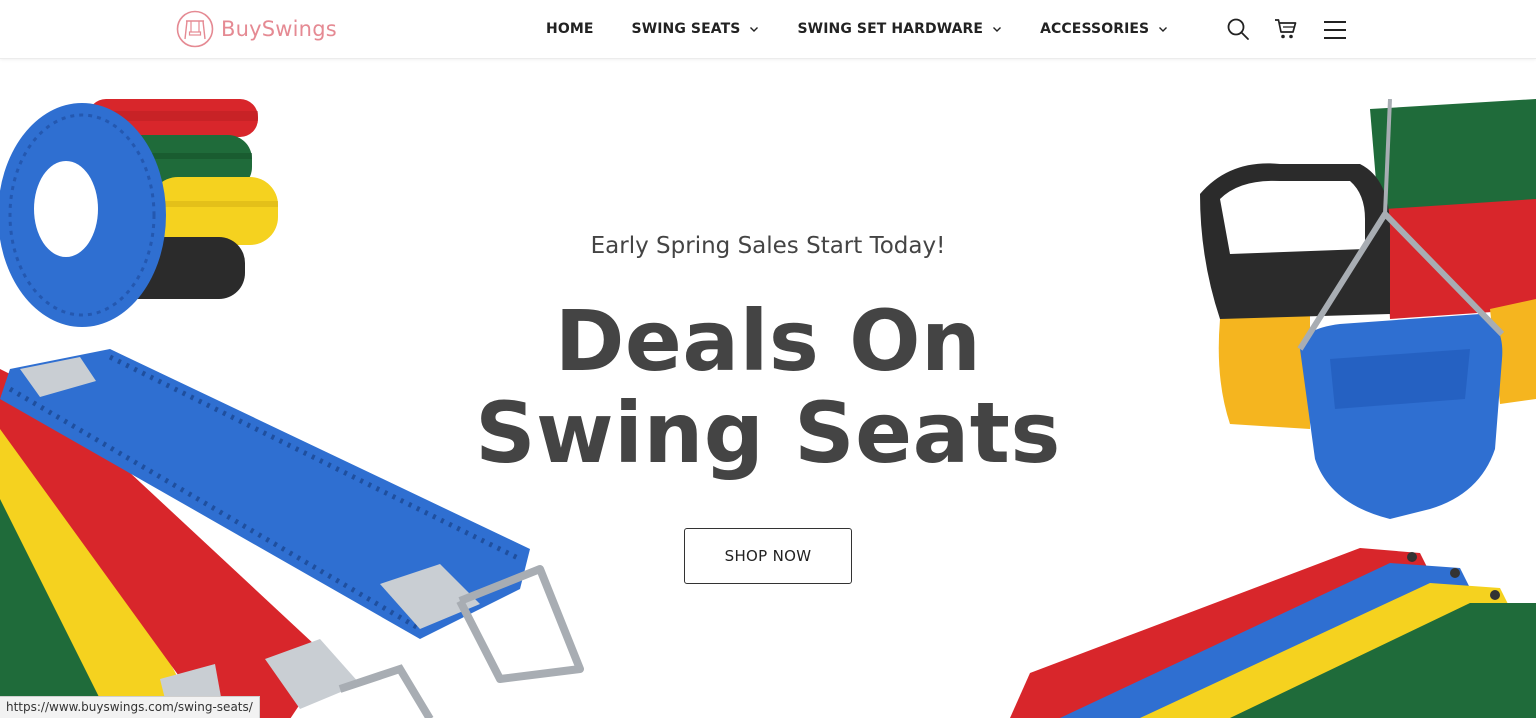 Image resolution: width=1536 pixels, height=718 pixels. What do you see at coordinates (1273, 633) in the screenshot?
I see `belt-swings-stack-image` at bounding box center [1273, 633].